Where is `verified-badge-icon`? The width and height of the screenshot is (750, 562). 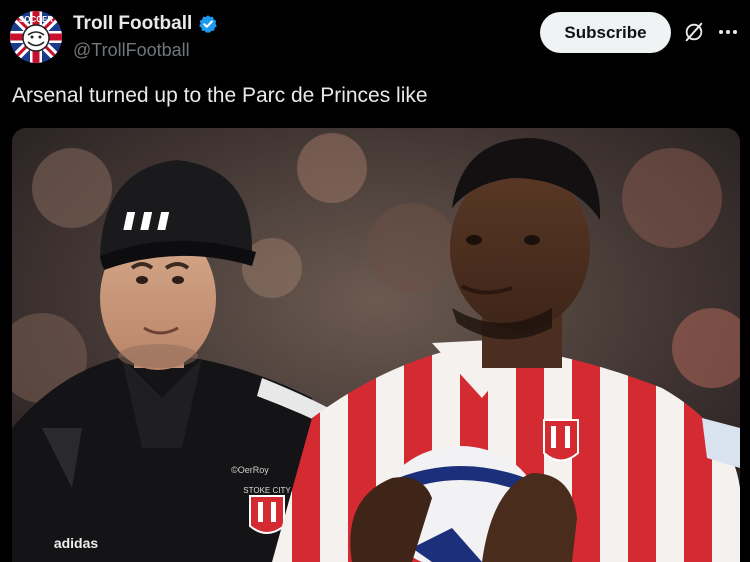 verified-badge-icon is located at coordinates (208, 24).